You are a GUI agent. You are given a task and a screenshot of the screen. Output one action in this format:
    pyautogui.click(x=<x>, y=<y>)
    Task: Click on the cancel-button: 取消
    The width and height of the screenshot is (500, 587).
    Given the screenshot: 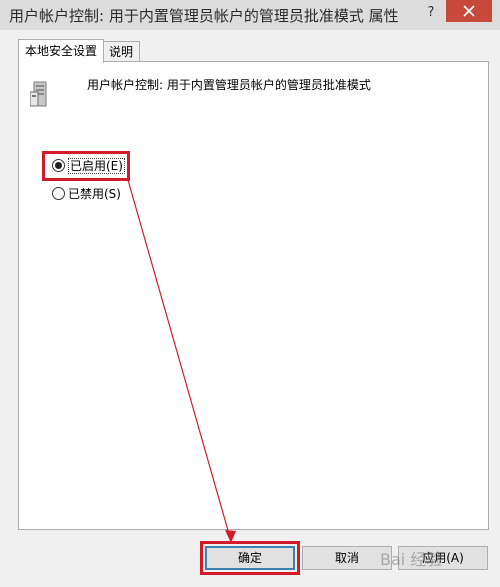 What is the action you would take?
    pyautogui.click(x=347, y=558)
    